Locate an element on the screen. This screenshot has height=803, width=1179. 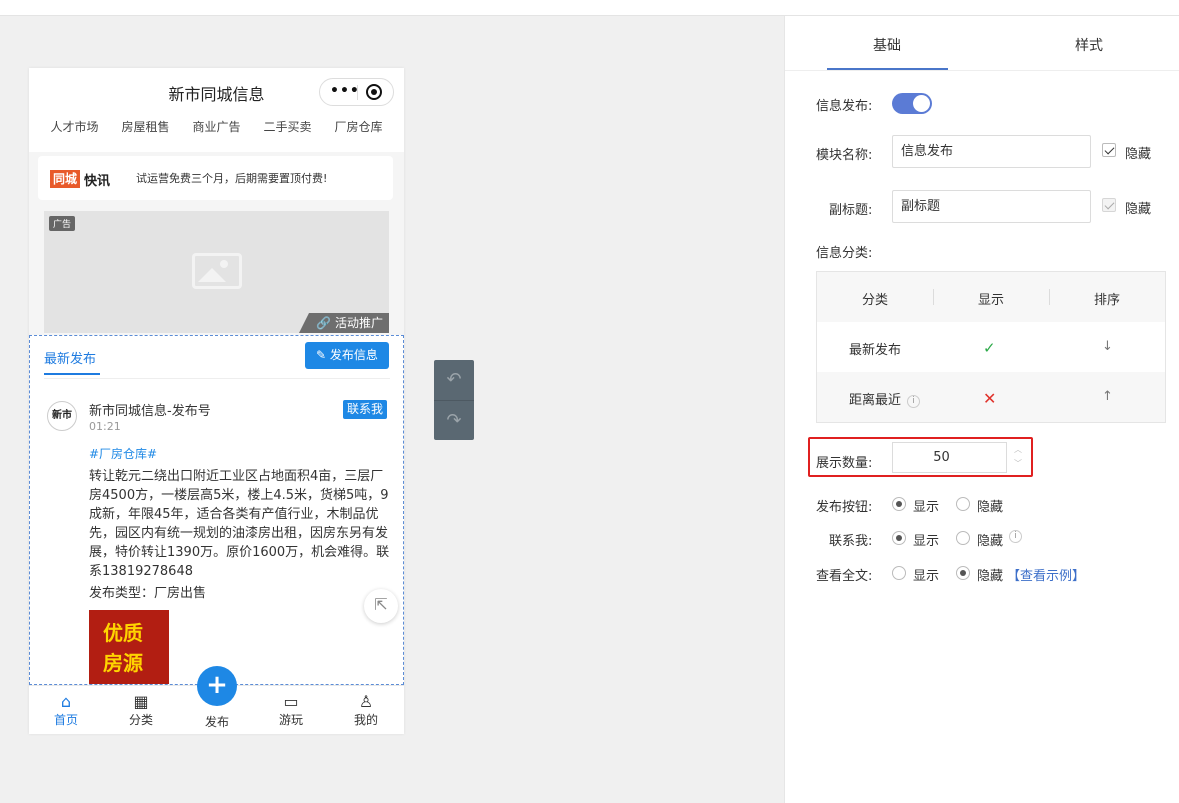
publish-button-hide-label: 隐藏 is located at coordinates (990, 505).